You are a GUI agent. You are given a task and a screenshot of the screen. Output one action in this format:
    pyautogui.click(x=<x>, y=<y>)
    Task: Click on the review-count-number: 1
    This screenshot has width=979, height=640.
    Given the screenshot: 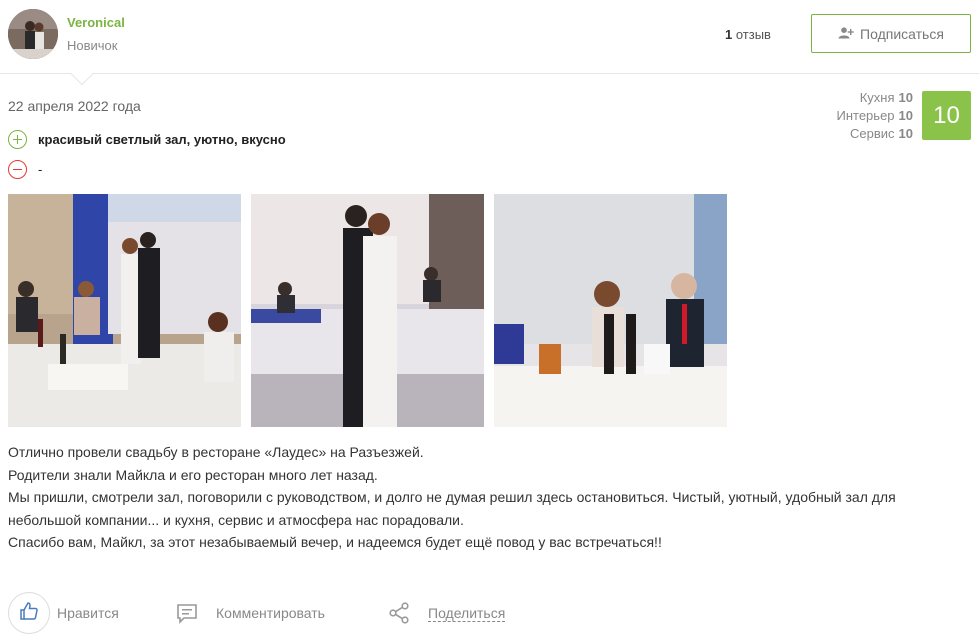 What is the action you would take?
    pyautogui.click(x=729, y=34)
    